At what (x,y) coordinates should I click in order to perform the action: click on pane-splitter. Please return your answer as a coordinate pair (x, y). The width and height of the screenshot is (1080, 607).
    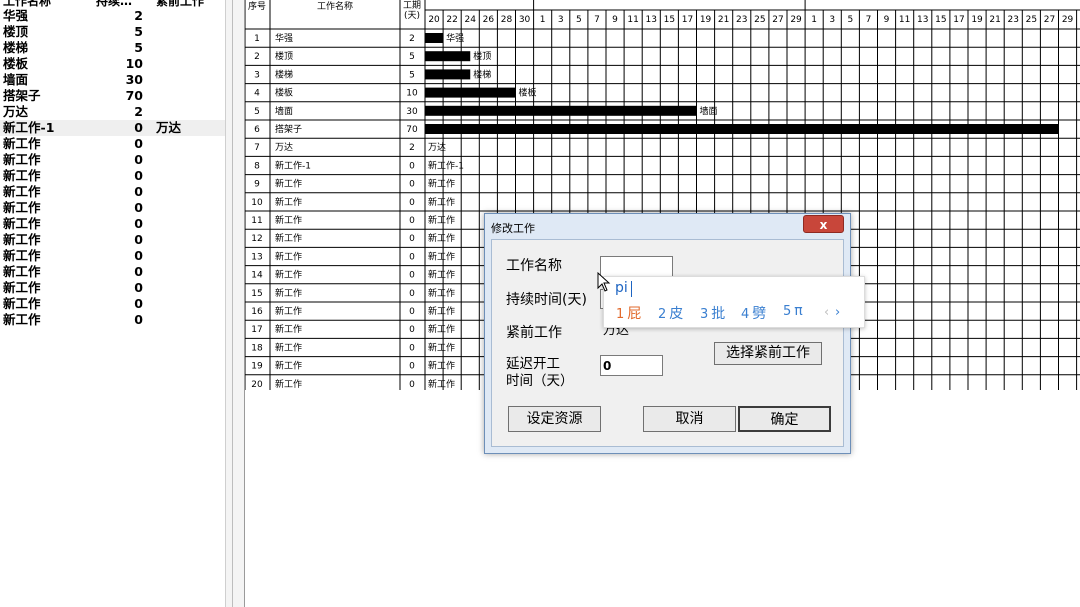
    Looking at the image, I should click on (235, 303).